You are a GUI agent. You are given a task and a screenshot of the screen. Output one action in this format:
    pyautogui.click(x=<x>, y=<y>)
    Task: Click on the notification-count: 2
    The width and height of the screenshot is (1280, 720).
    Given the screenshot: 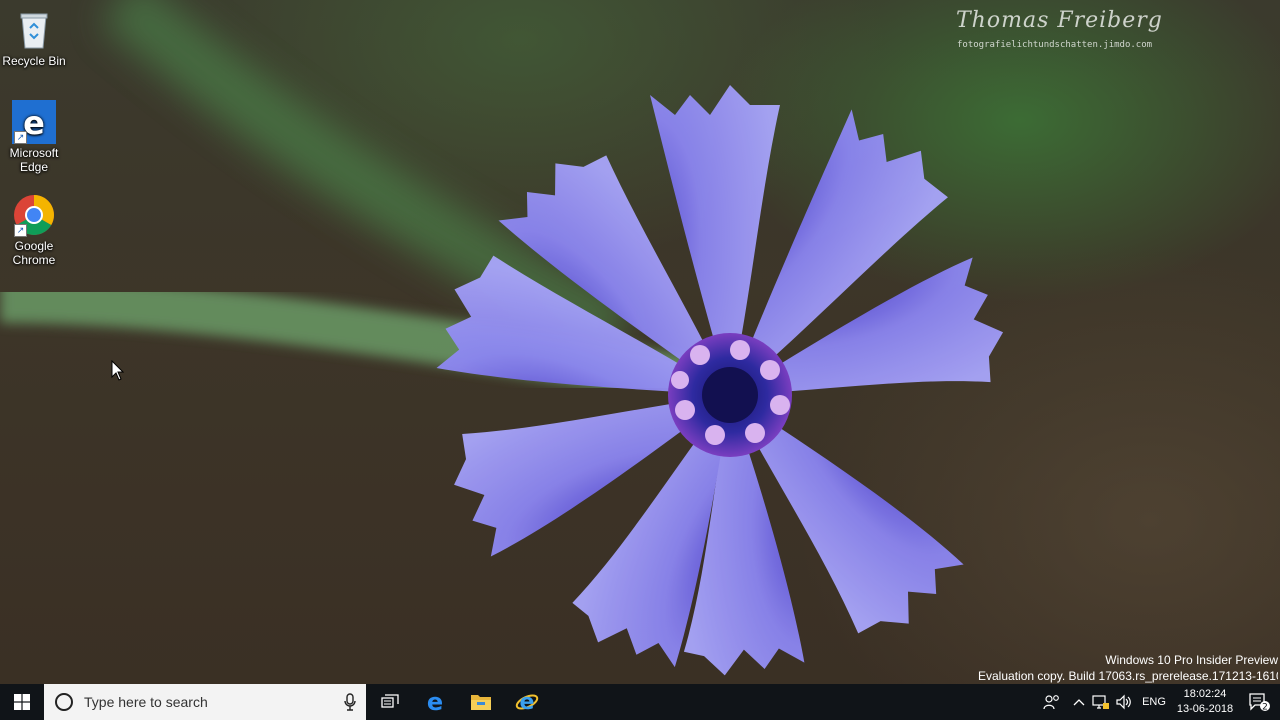 What is the action you would take?
    pyautogui.click(x=1265, y=708)
    